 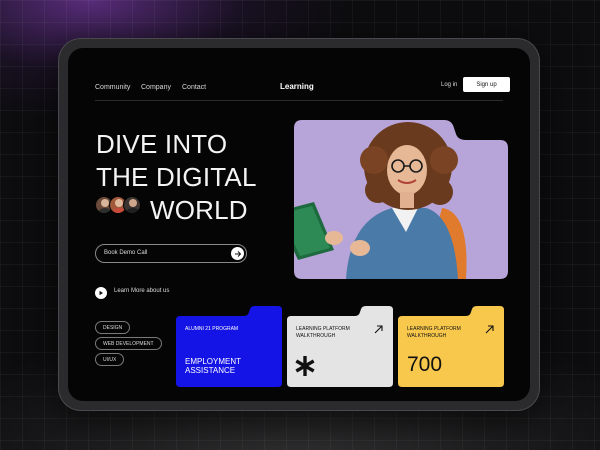 I want to click on card-label: ALUMNI 21 PROGRAM, so click(x=212, y=329).